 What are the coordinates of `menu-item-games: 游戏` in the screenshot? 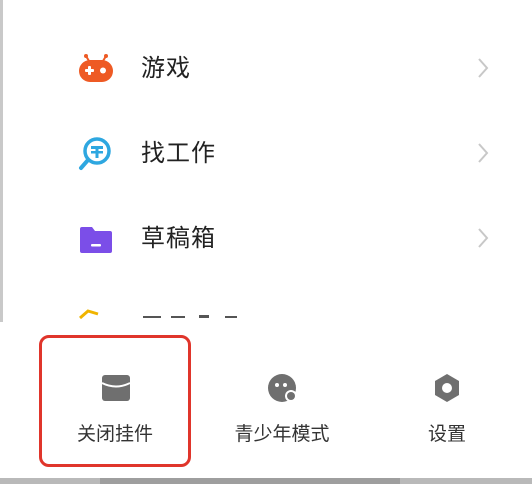 It's located at (266, 68).